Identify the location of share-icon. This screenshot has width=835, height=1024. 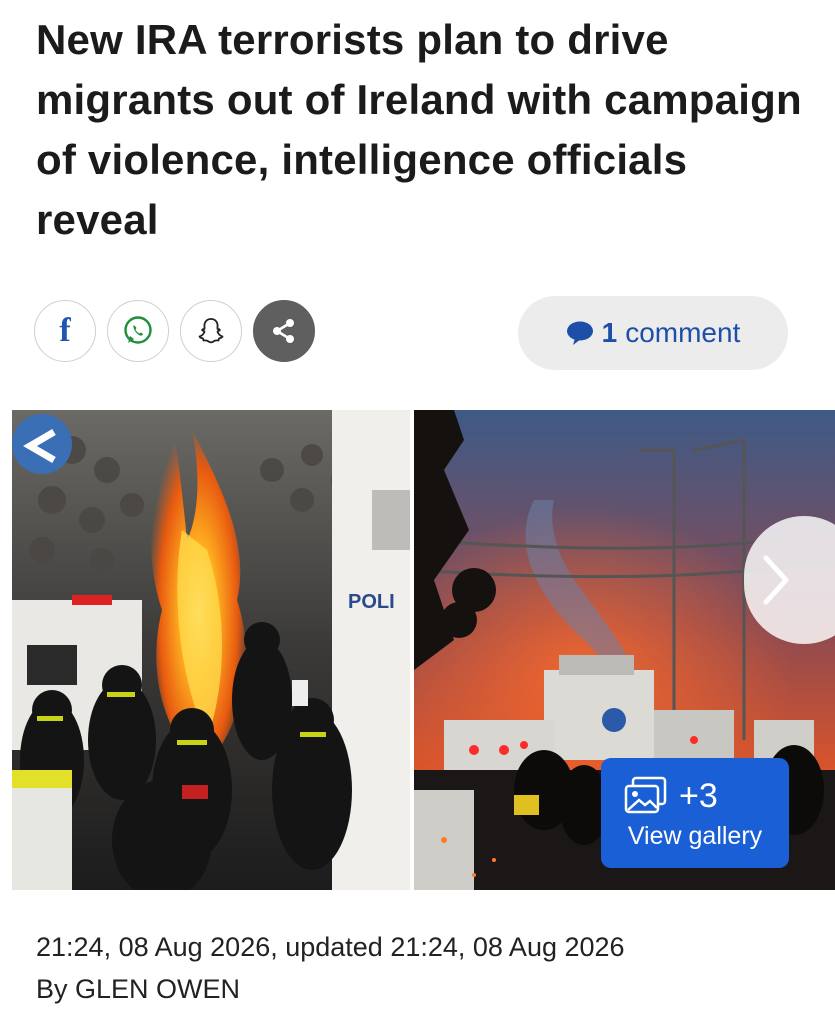
(283, 331).